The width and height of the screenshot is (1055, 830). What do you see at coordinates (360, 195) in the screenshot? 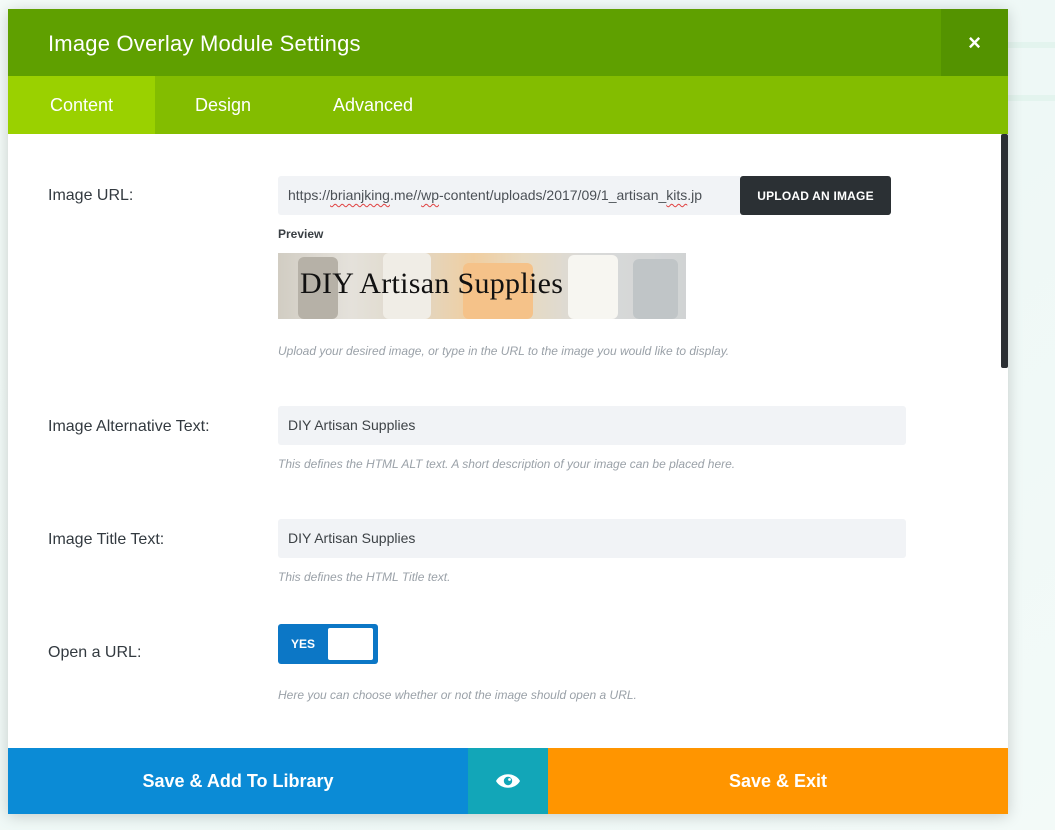
I see `url-domain: brianjking` at bounding box center [360, 195].